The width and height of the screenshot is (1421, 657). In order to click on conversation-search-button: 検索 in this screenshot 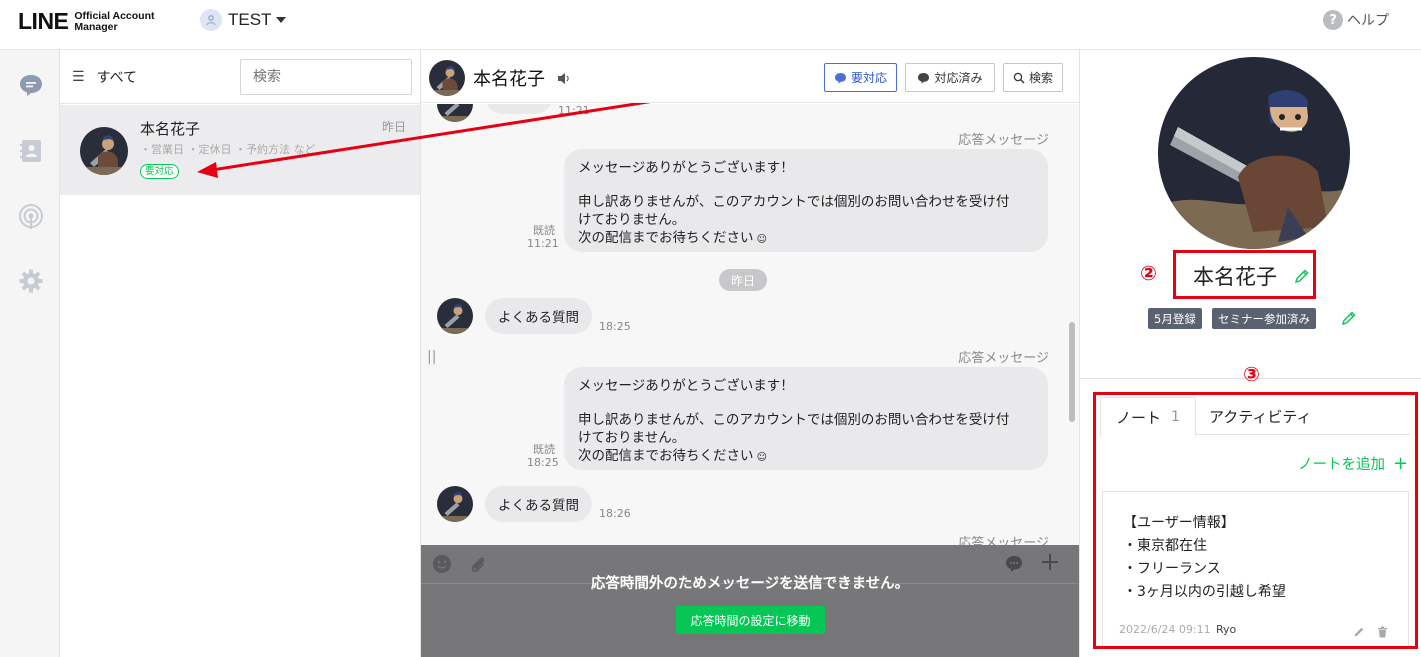, I will do `click(1033, 77)`.